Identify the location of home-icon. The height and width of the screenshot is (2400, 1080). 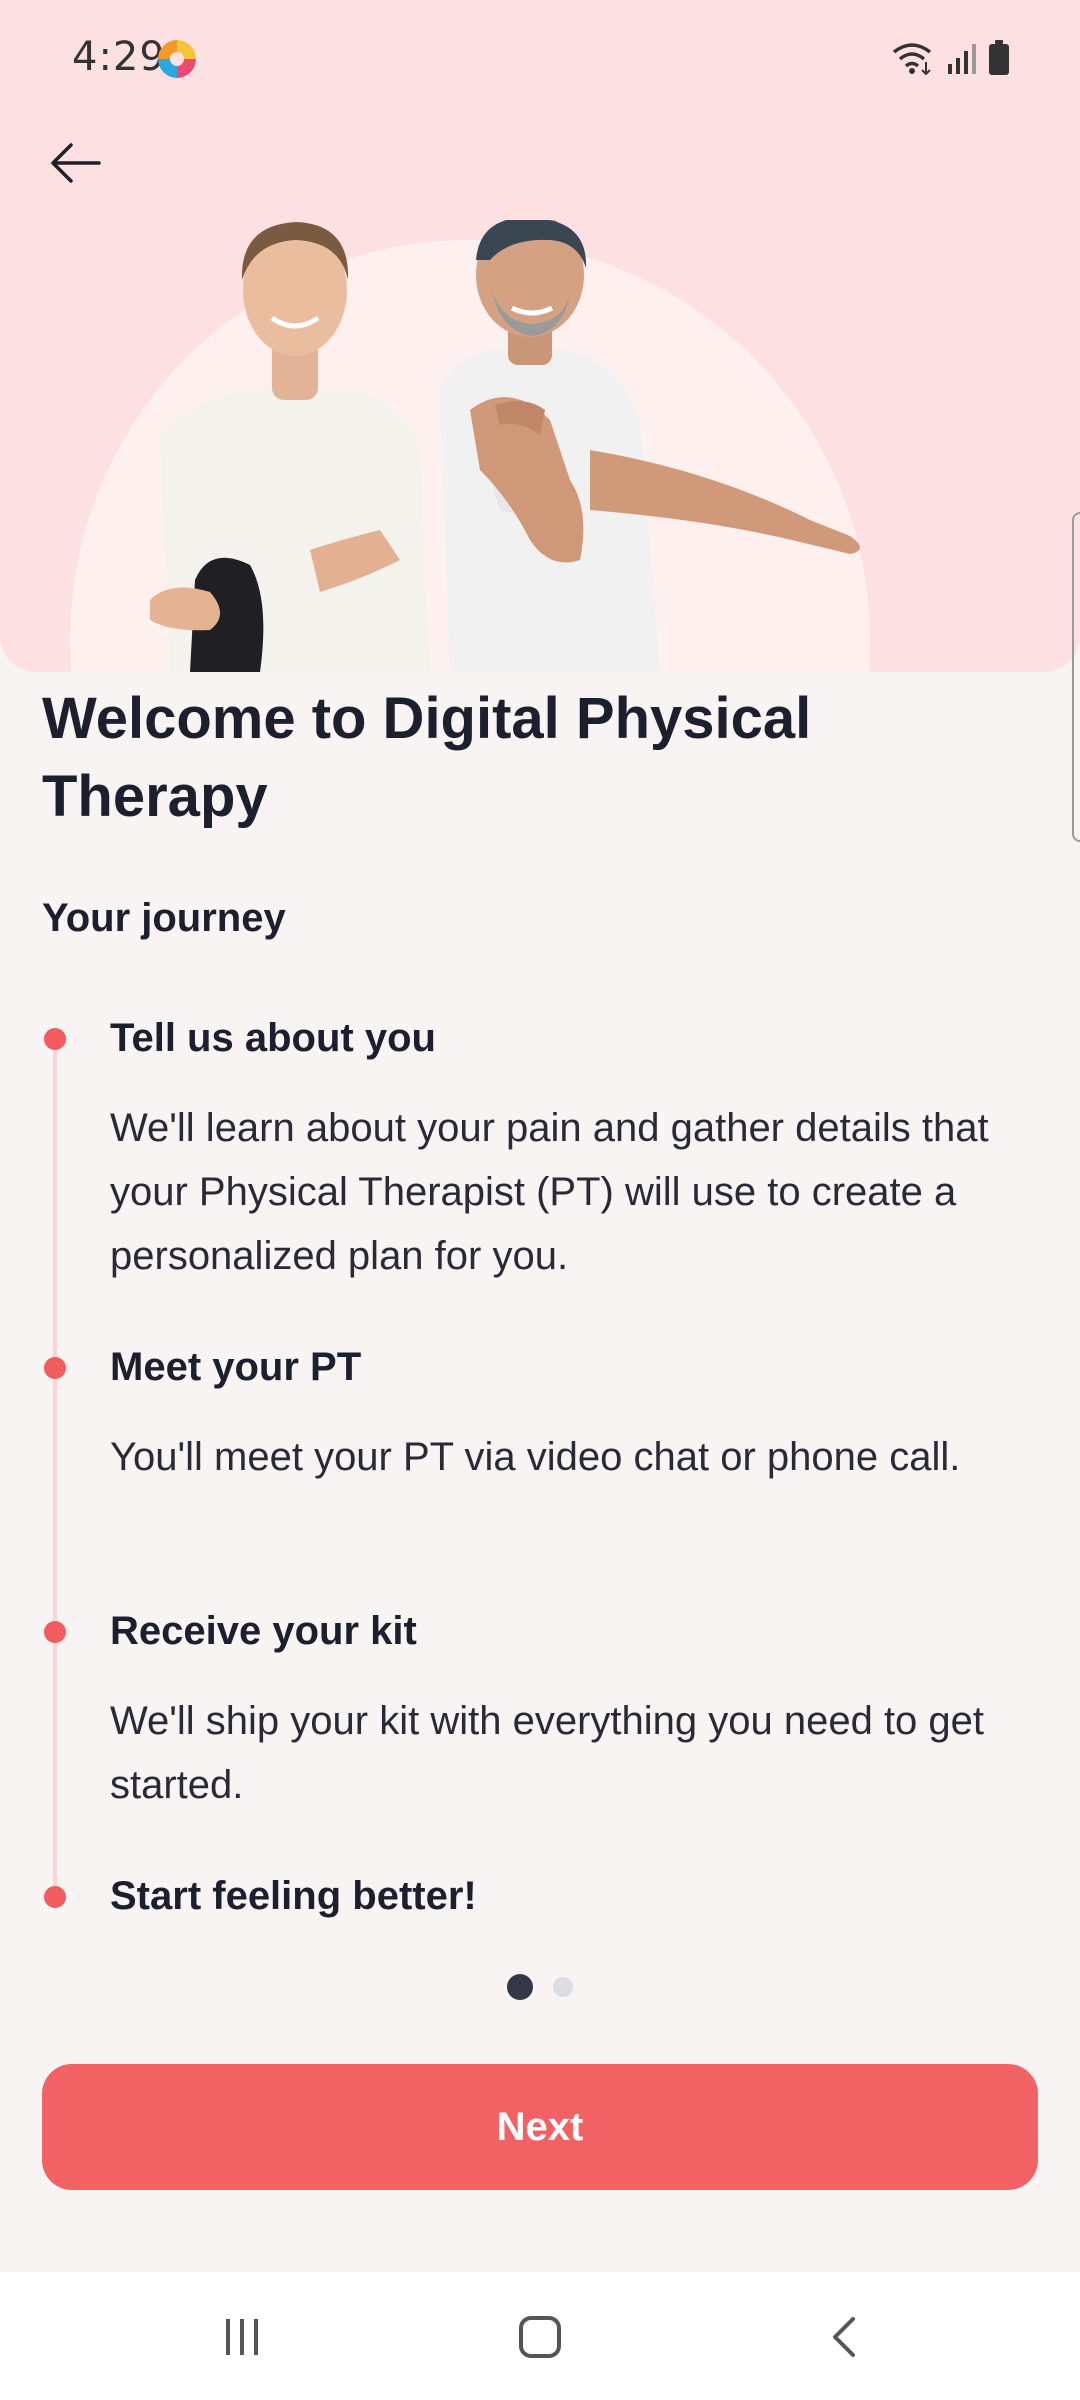
(540, 2337).